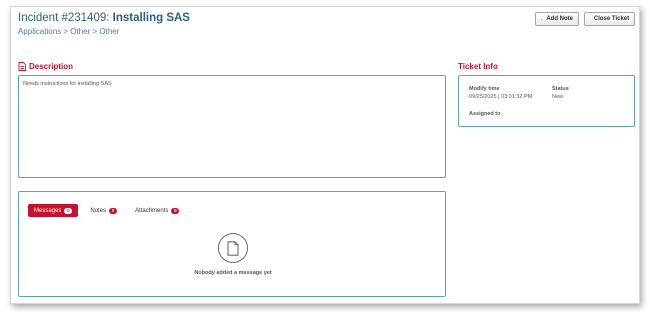 The image size is (650, 312). I want to click on page-title: Incident #231409: Installing SAS, so click(104, 18).